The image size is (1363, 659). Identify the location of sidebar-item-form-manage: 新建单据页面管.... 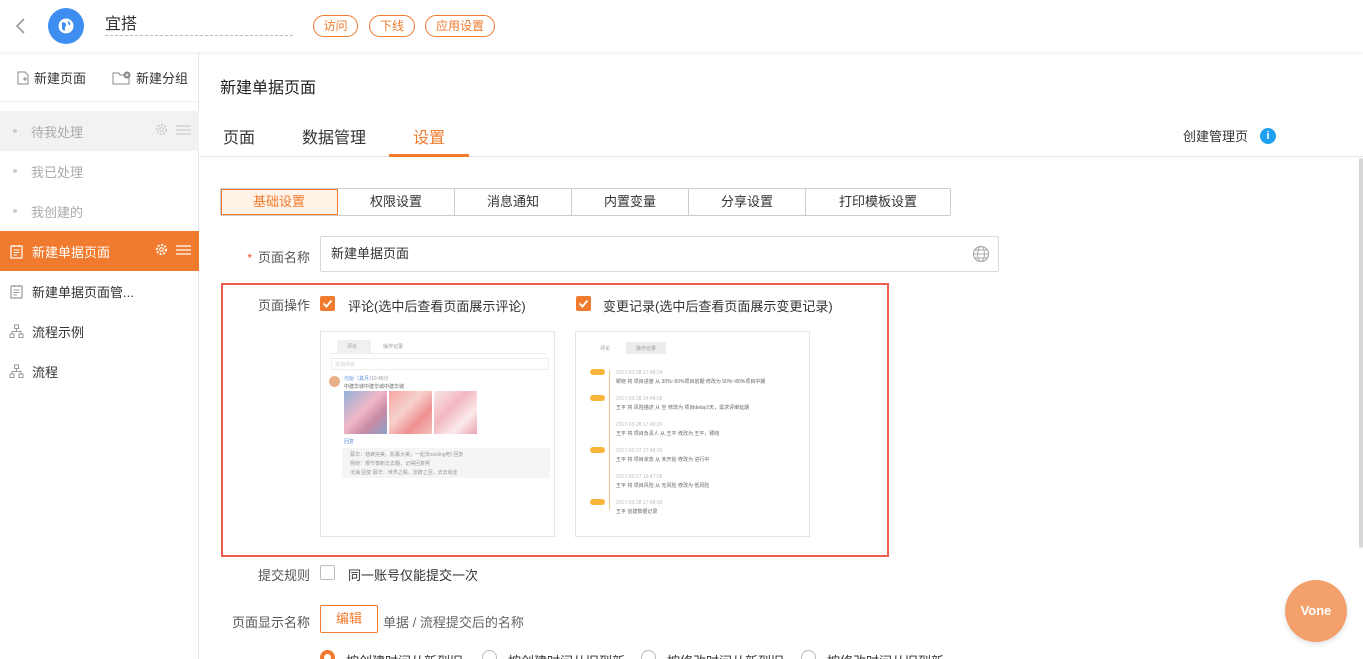
(99, 291).